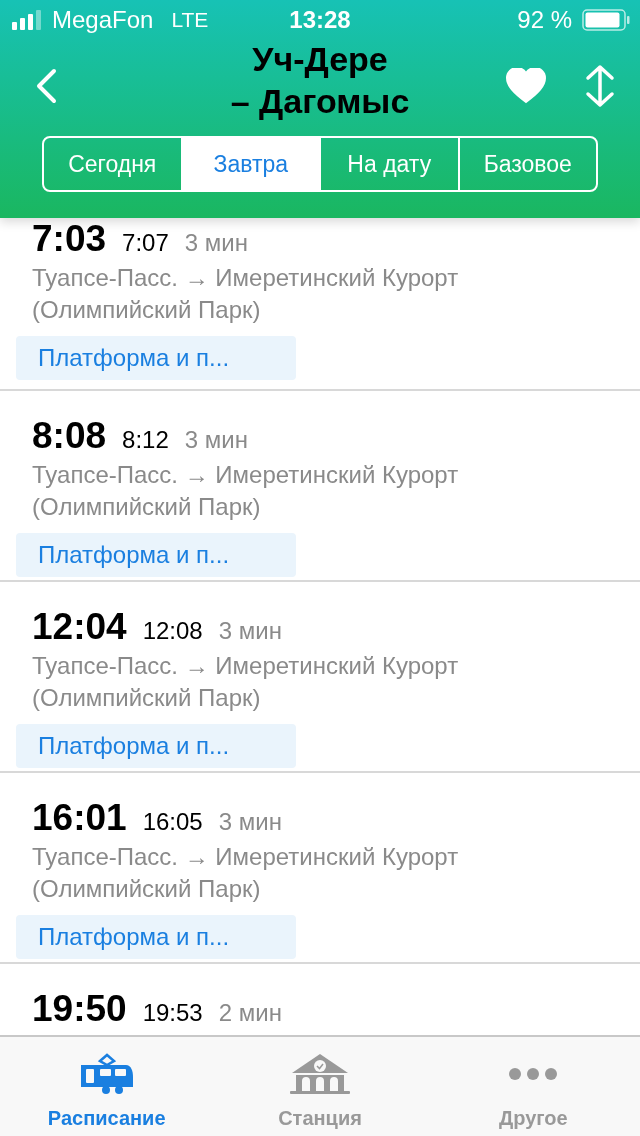 This screenshot has width=640, height=1136. What do you see at coordinates (544, 20) in the screenshot?
I see `battery-percent: 92 %` at bounding box center [544, 20].